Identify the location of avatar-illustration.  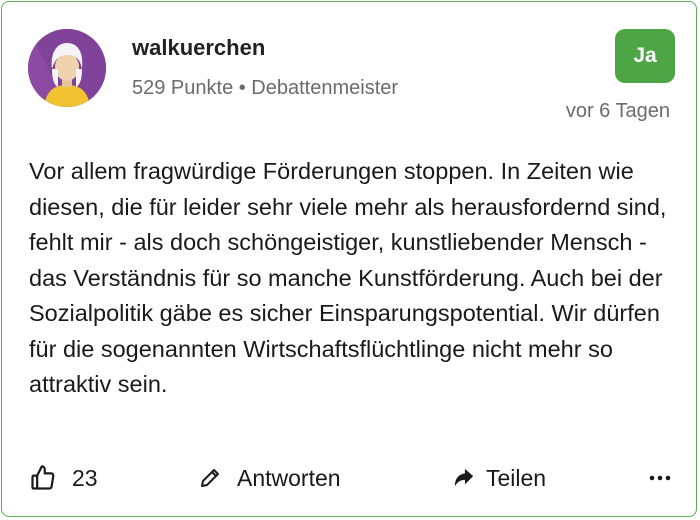
(67, 68).